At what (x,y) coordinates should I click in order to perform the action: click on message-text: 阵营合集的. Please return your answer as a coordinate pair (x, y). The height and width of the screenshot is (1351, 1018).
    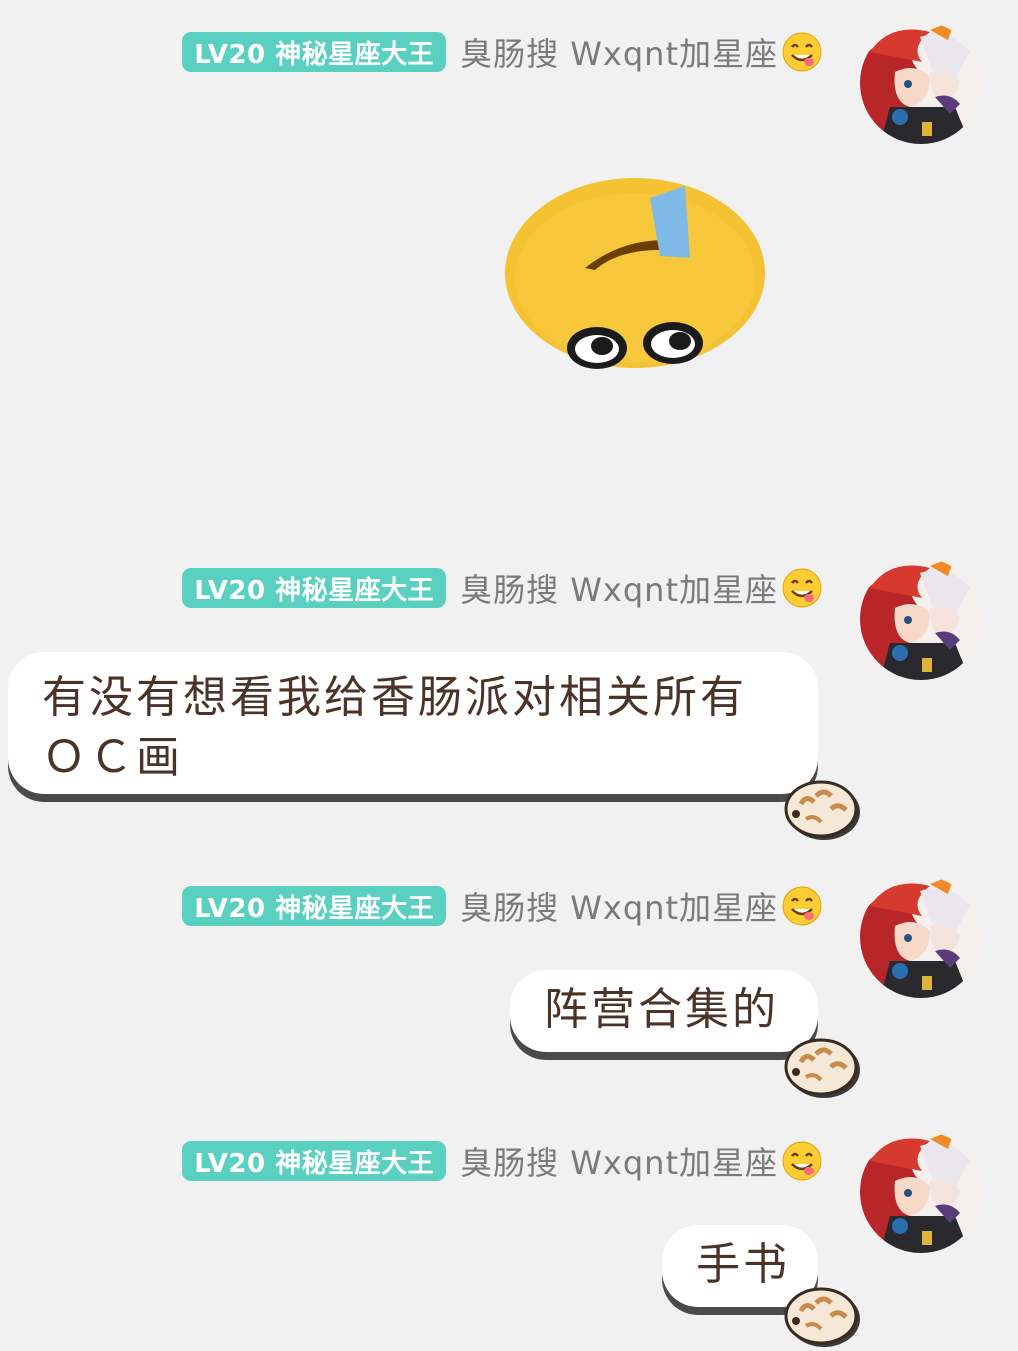
    Looking at the image, I should click on (661, 1009).